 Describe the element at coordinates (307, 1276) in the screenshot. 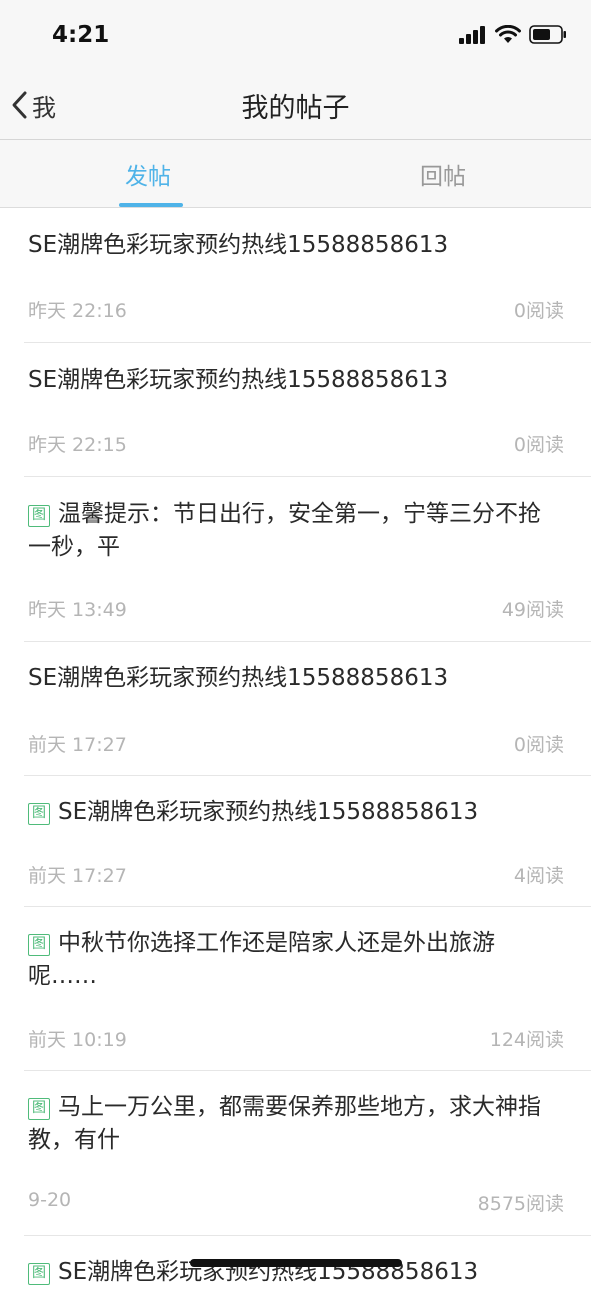

I see `list-item: 图 SE潮牌色彩玩家预约热线15588858613` at that location.